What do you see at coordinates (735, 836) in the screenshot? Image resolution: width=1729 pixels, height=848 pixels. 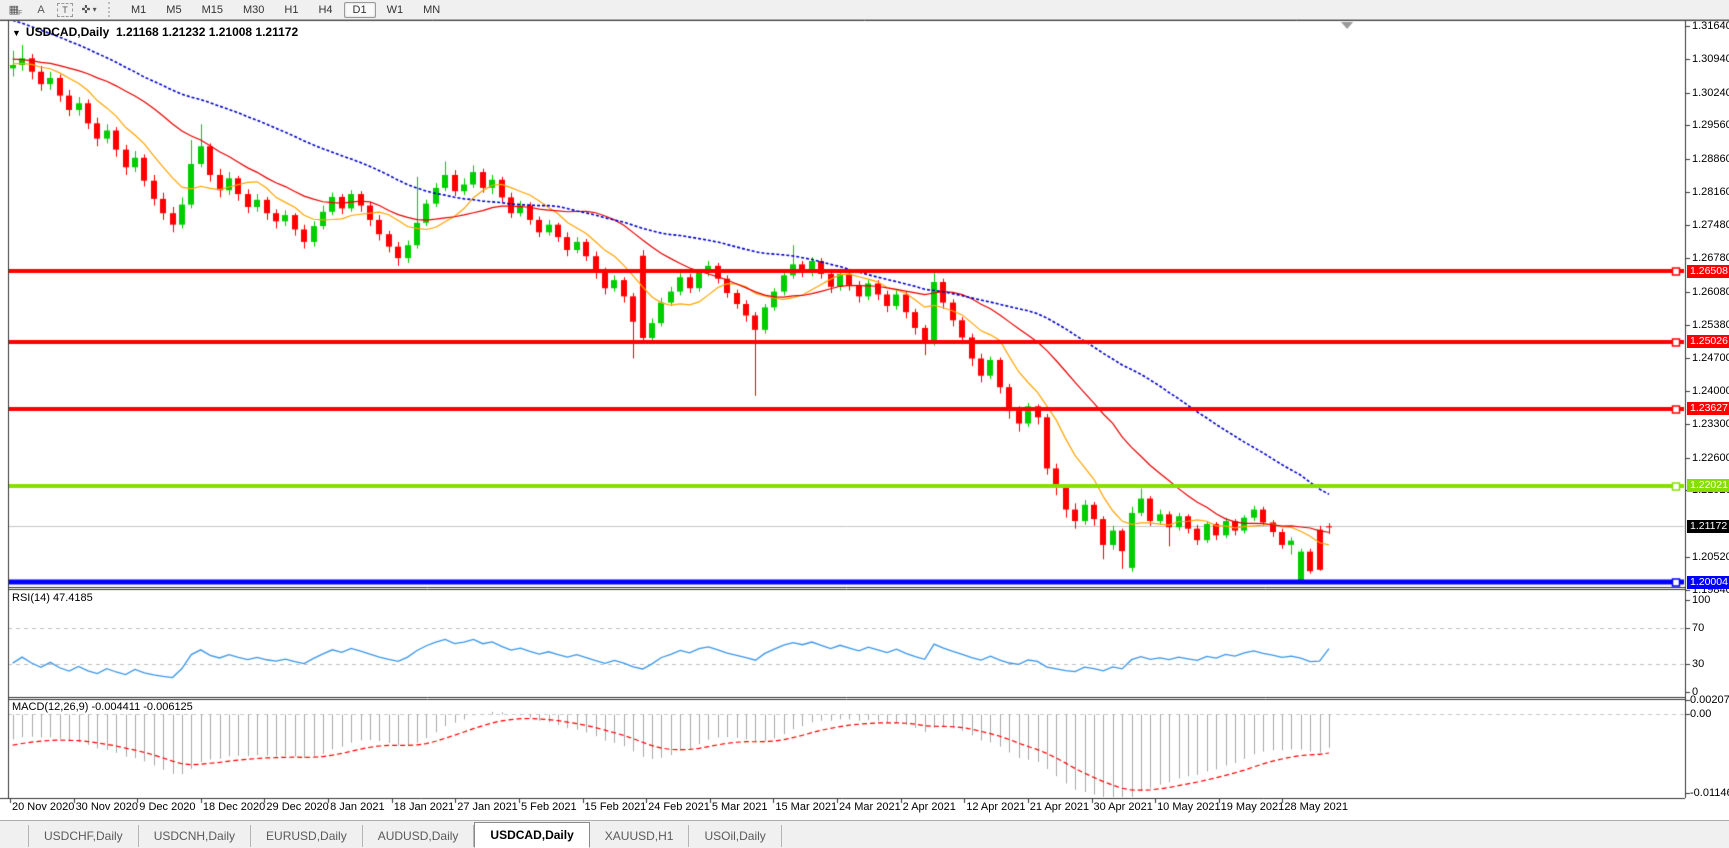 I see `chart-tab-usoil: USOil,Daily` at bounding box center [735, 836].